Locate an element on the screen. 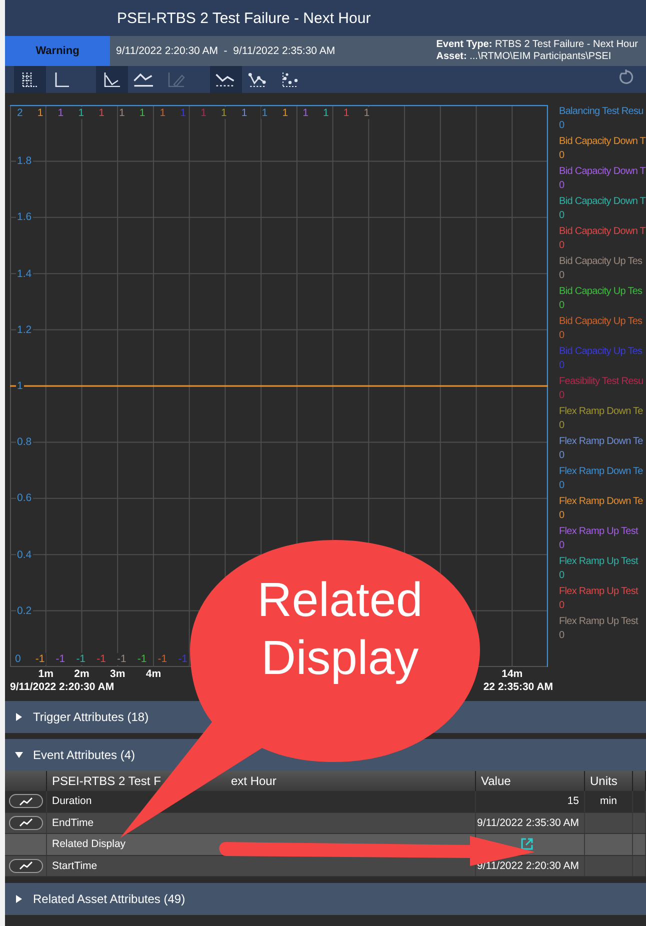  y-tick-label: 1.2 is located at coordinates (24, 330).